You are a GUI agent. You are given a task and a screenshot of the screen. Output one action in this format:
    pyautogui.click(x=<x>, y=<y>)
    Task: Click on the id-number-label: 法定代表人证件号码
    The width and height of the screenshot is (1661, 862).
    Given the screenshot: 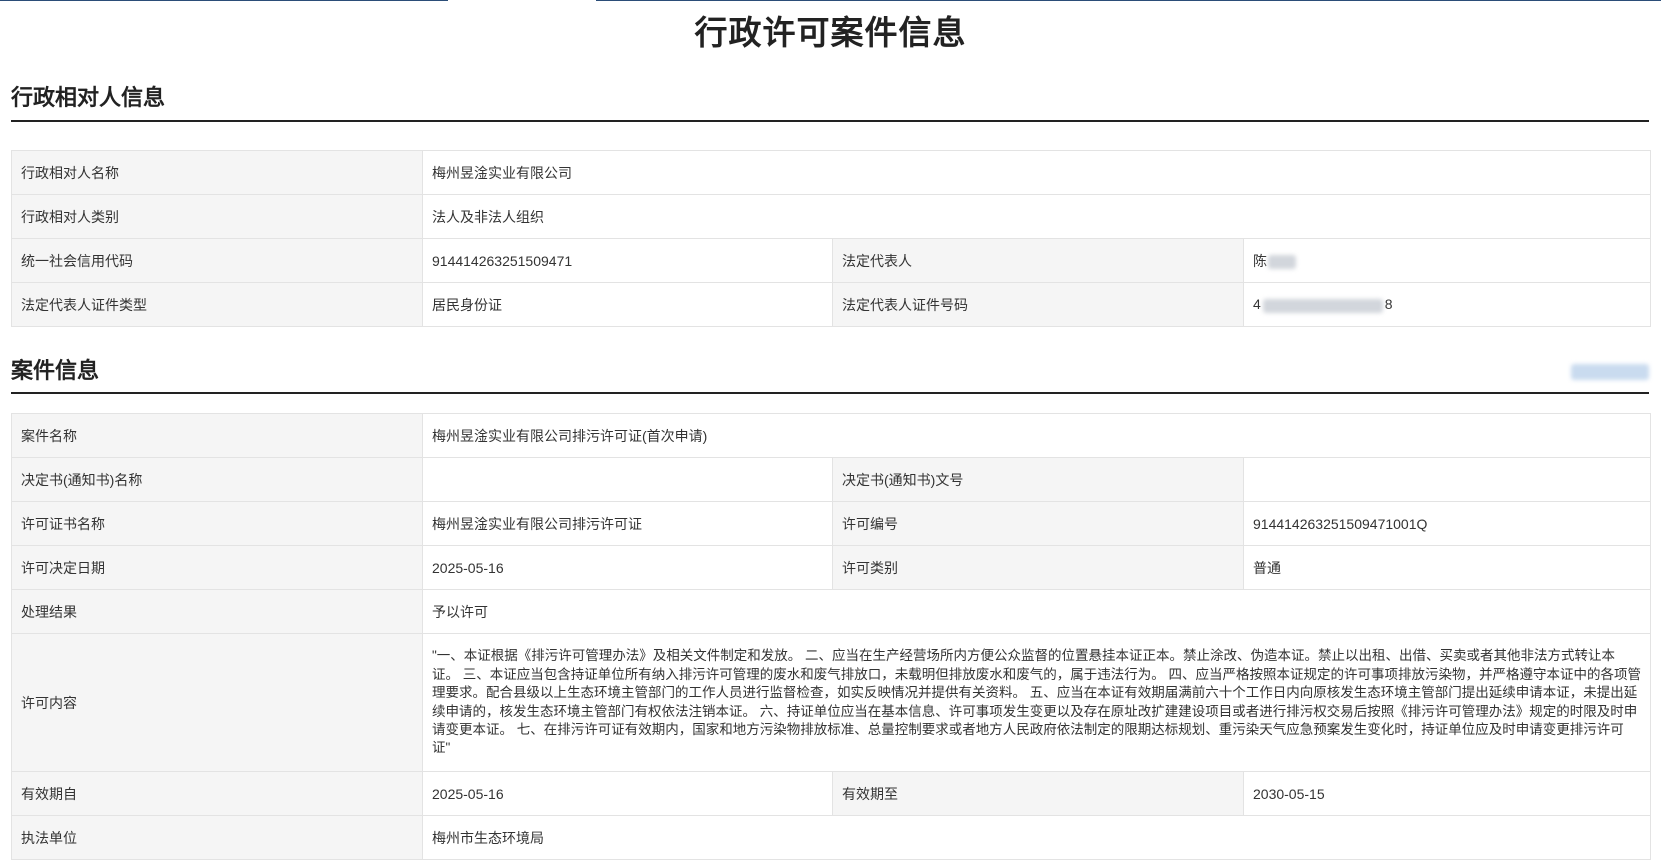 What is the action you would take?
    pyautogui.click(x=1038, y=304)
    